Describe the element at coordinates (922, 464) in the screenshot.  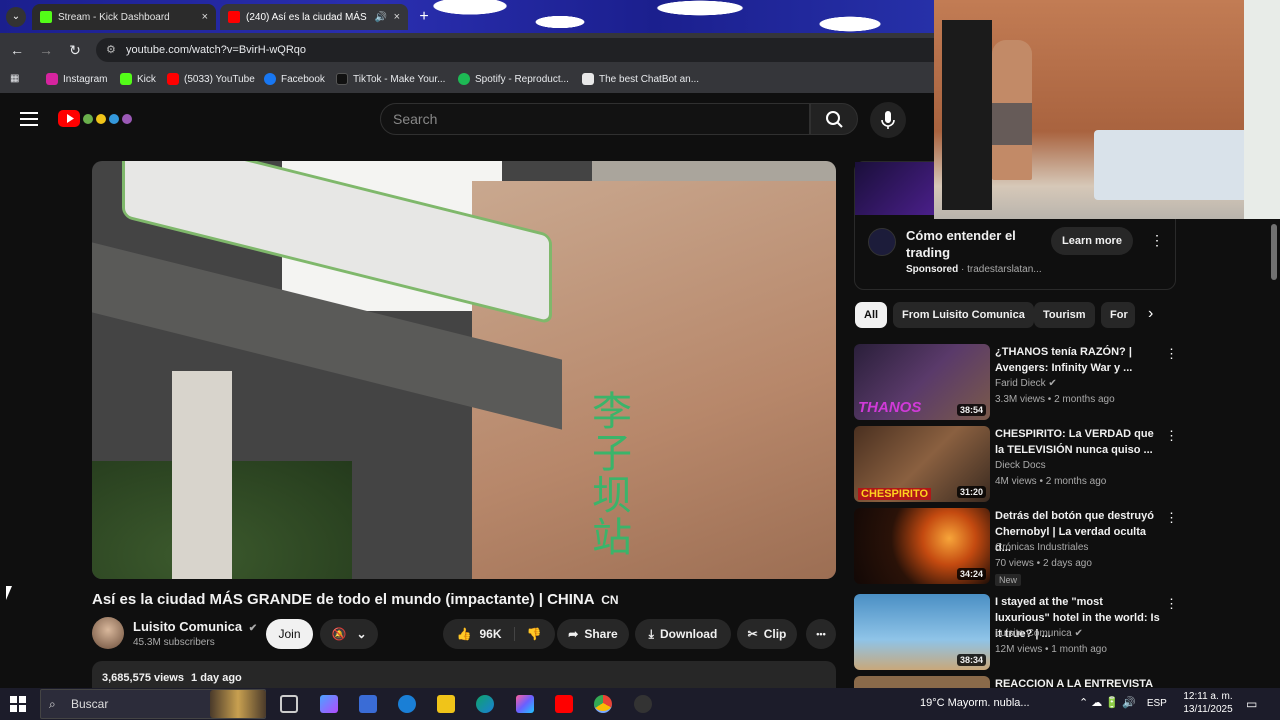
I see `video-thumbnail: CHESPIRITO 31:20` at that location.